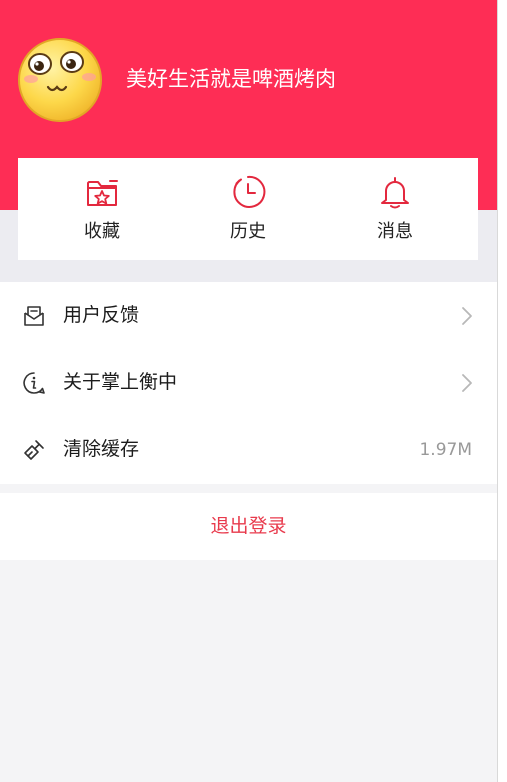  Describe the element at coordinates (102, 193) in the screenshot. I see `favorites-folder-icon` at that location.